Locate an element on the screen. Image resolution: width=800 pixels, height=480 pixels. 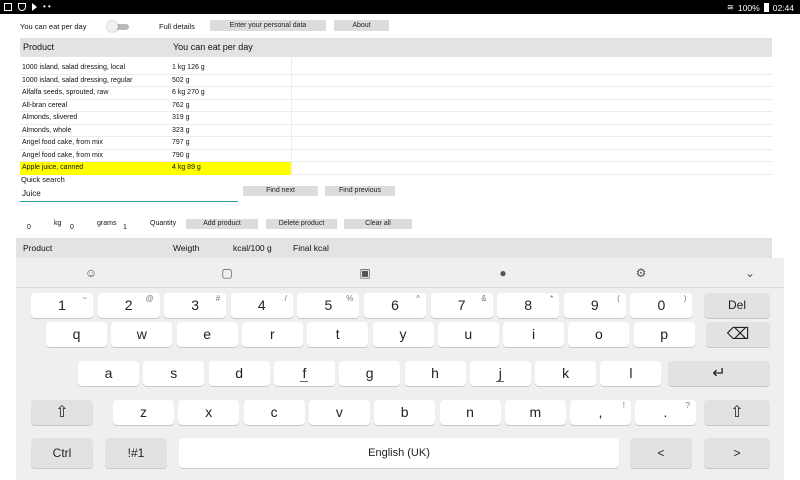
column-header-product: Product is located at coordinates (38, 47).